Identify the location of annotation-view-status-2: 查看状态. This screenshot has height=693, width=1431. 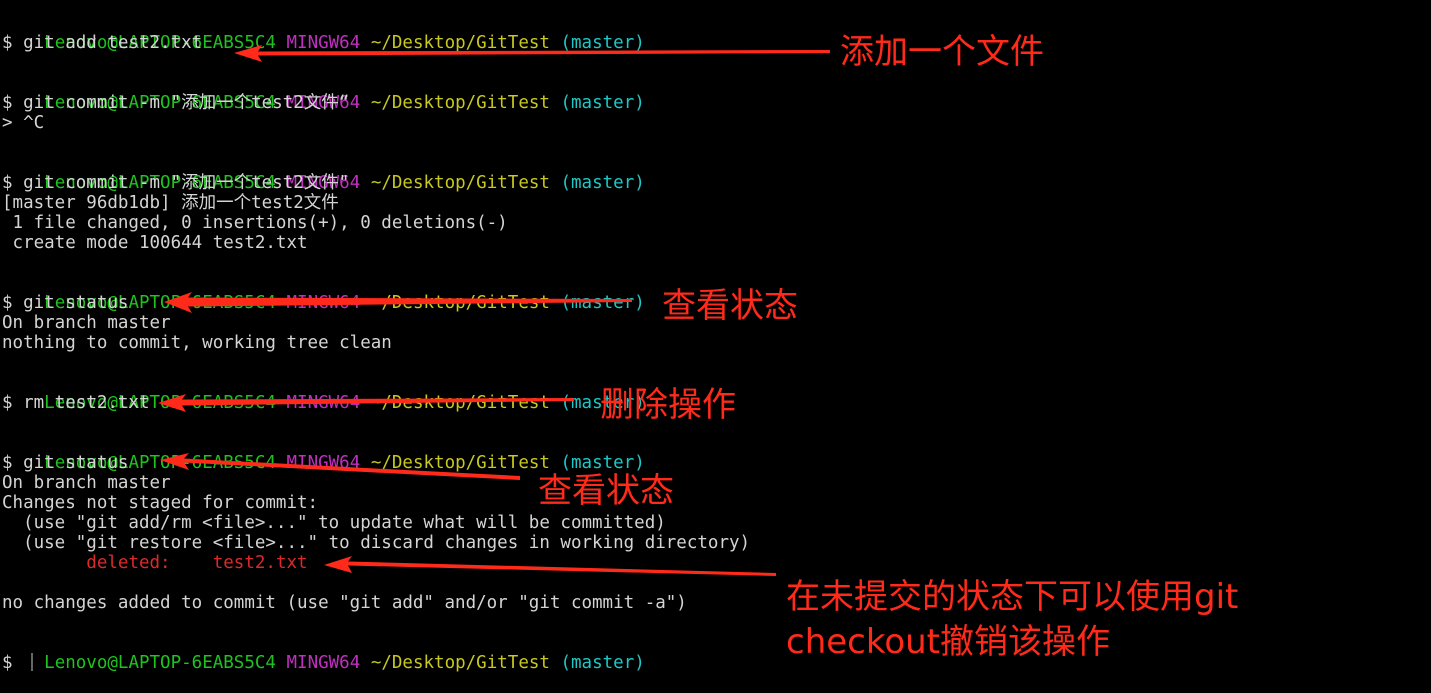
(606, 491).